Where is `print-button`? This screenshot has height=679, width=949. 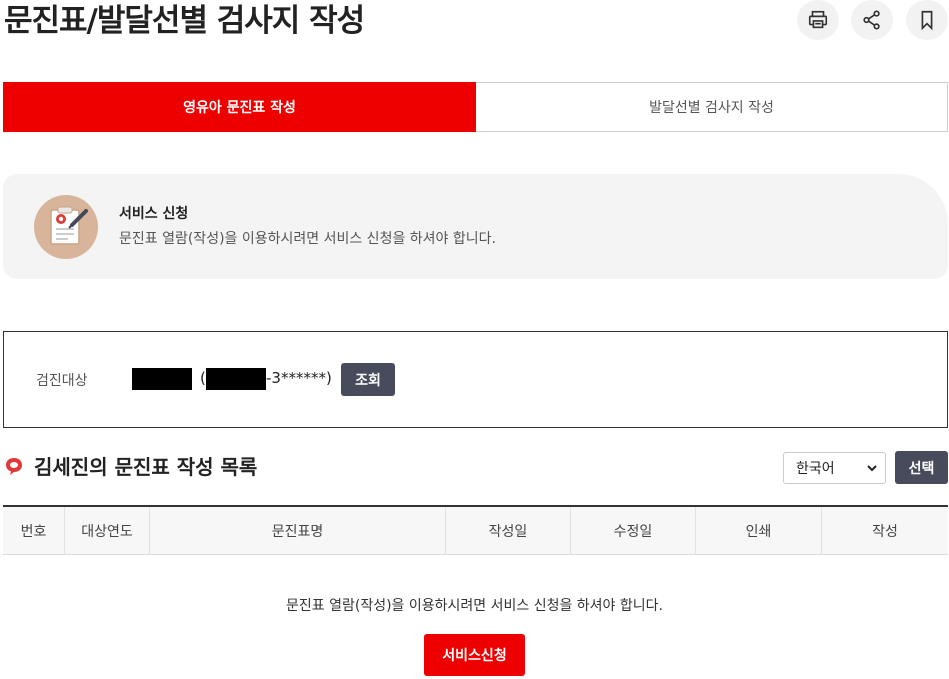 print-button is located at coordinates (818, 20).